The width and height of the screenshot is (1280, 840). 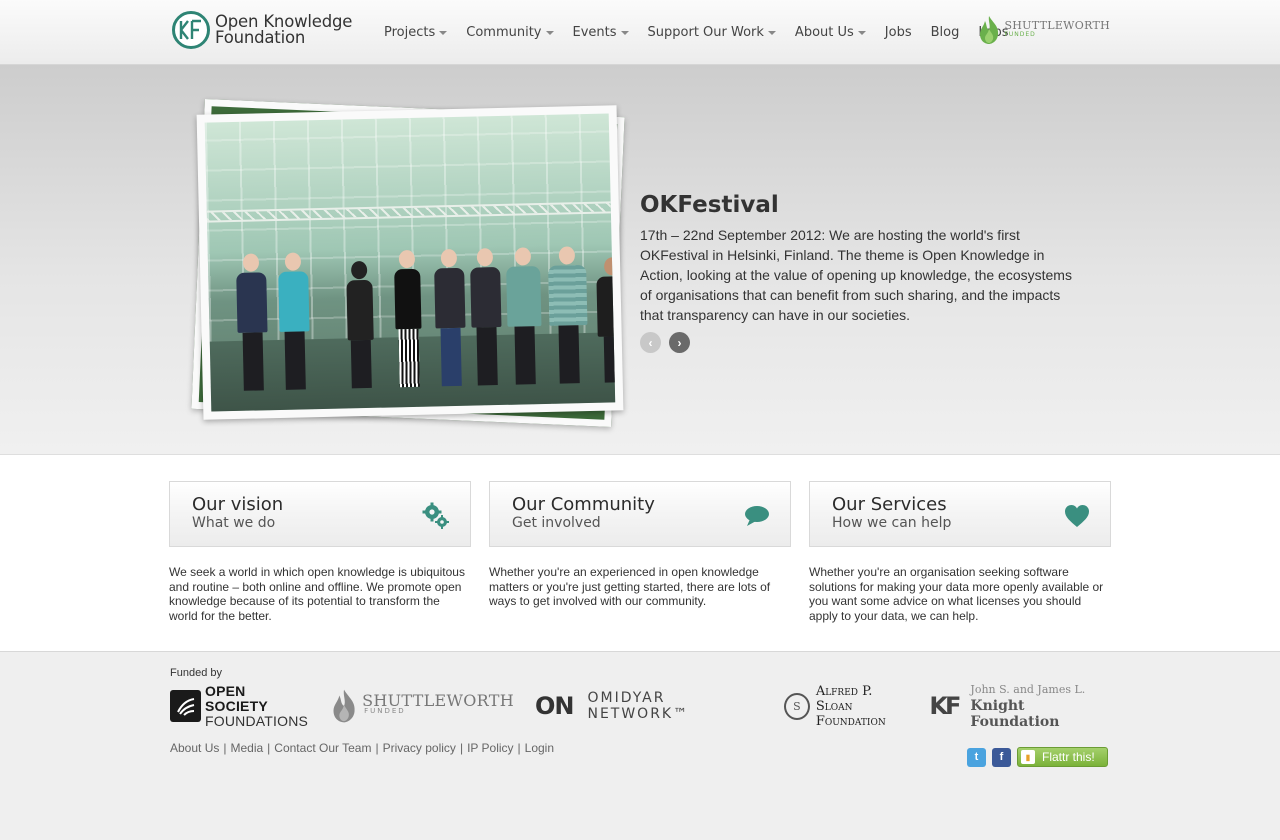 I want to click on nav-item-support-our-work: Support Our Work, so click(x=712, y=32).